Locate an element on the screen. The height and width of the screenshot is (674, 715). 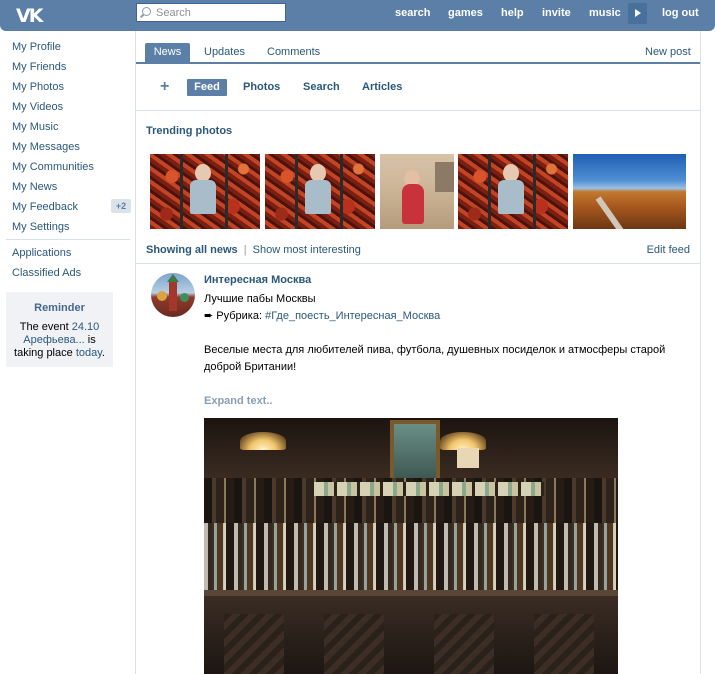
sidebar-item-my-videos: My Videos is located at coordinates (37, 107).